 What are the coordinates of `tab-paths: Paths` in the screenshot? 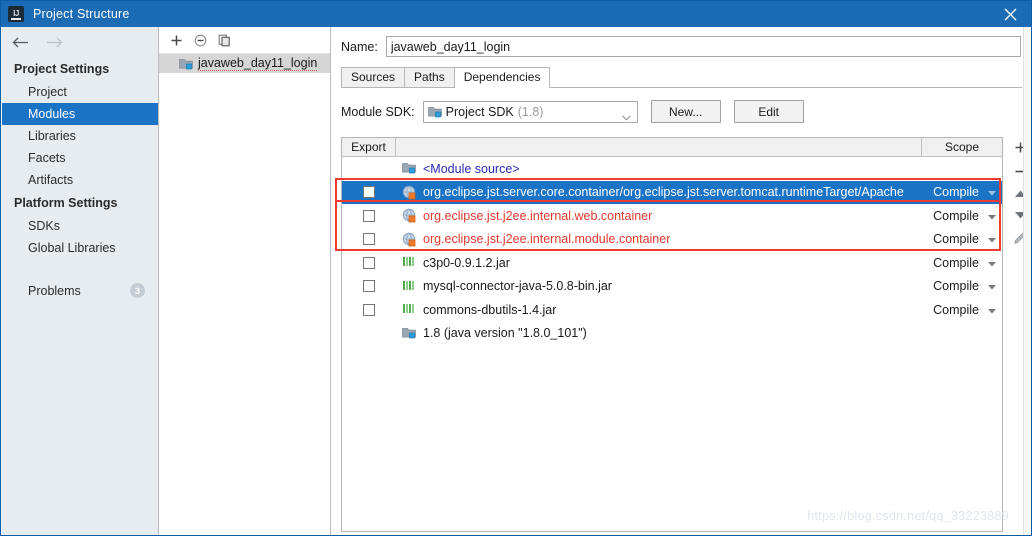 It's located at (429, 77).